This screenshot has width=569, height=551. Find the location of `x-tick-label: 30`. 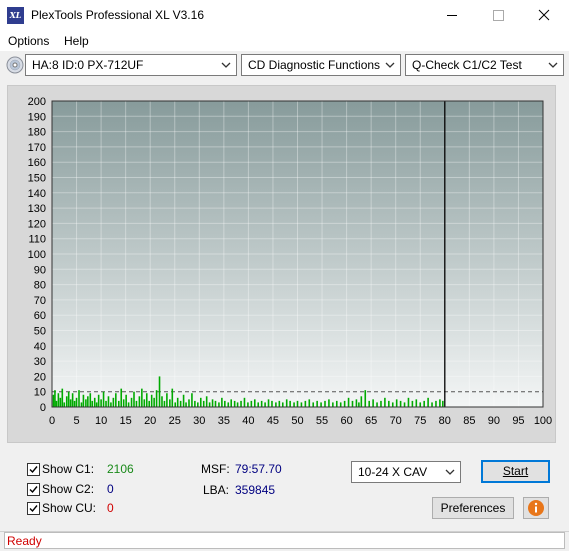

x-tick-label: 30 is located at coordinates (199, 421).